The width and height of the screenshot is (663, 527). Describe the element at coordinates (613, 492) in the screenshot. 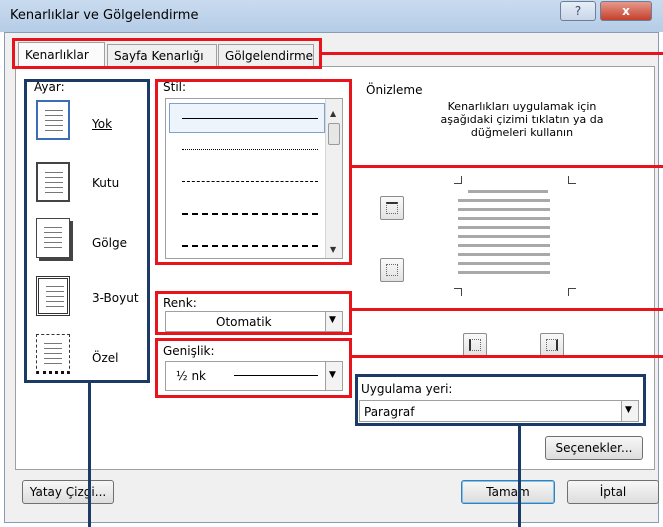

I see `cancel-button: İptal` at that location.